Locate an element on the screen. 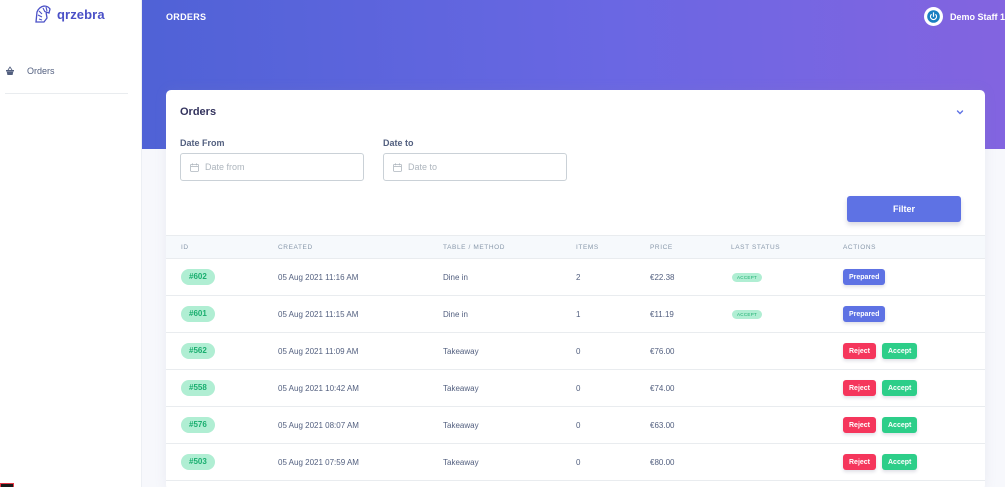  avatar is located at coordinates (933, 16).